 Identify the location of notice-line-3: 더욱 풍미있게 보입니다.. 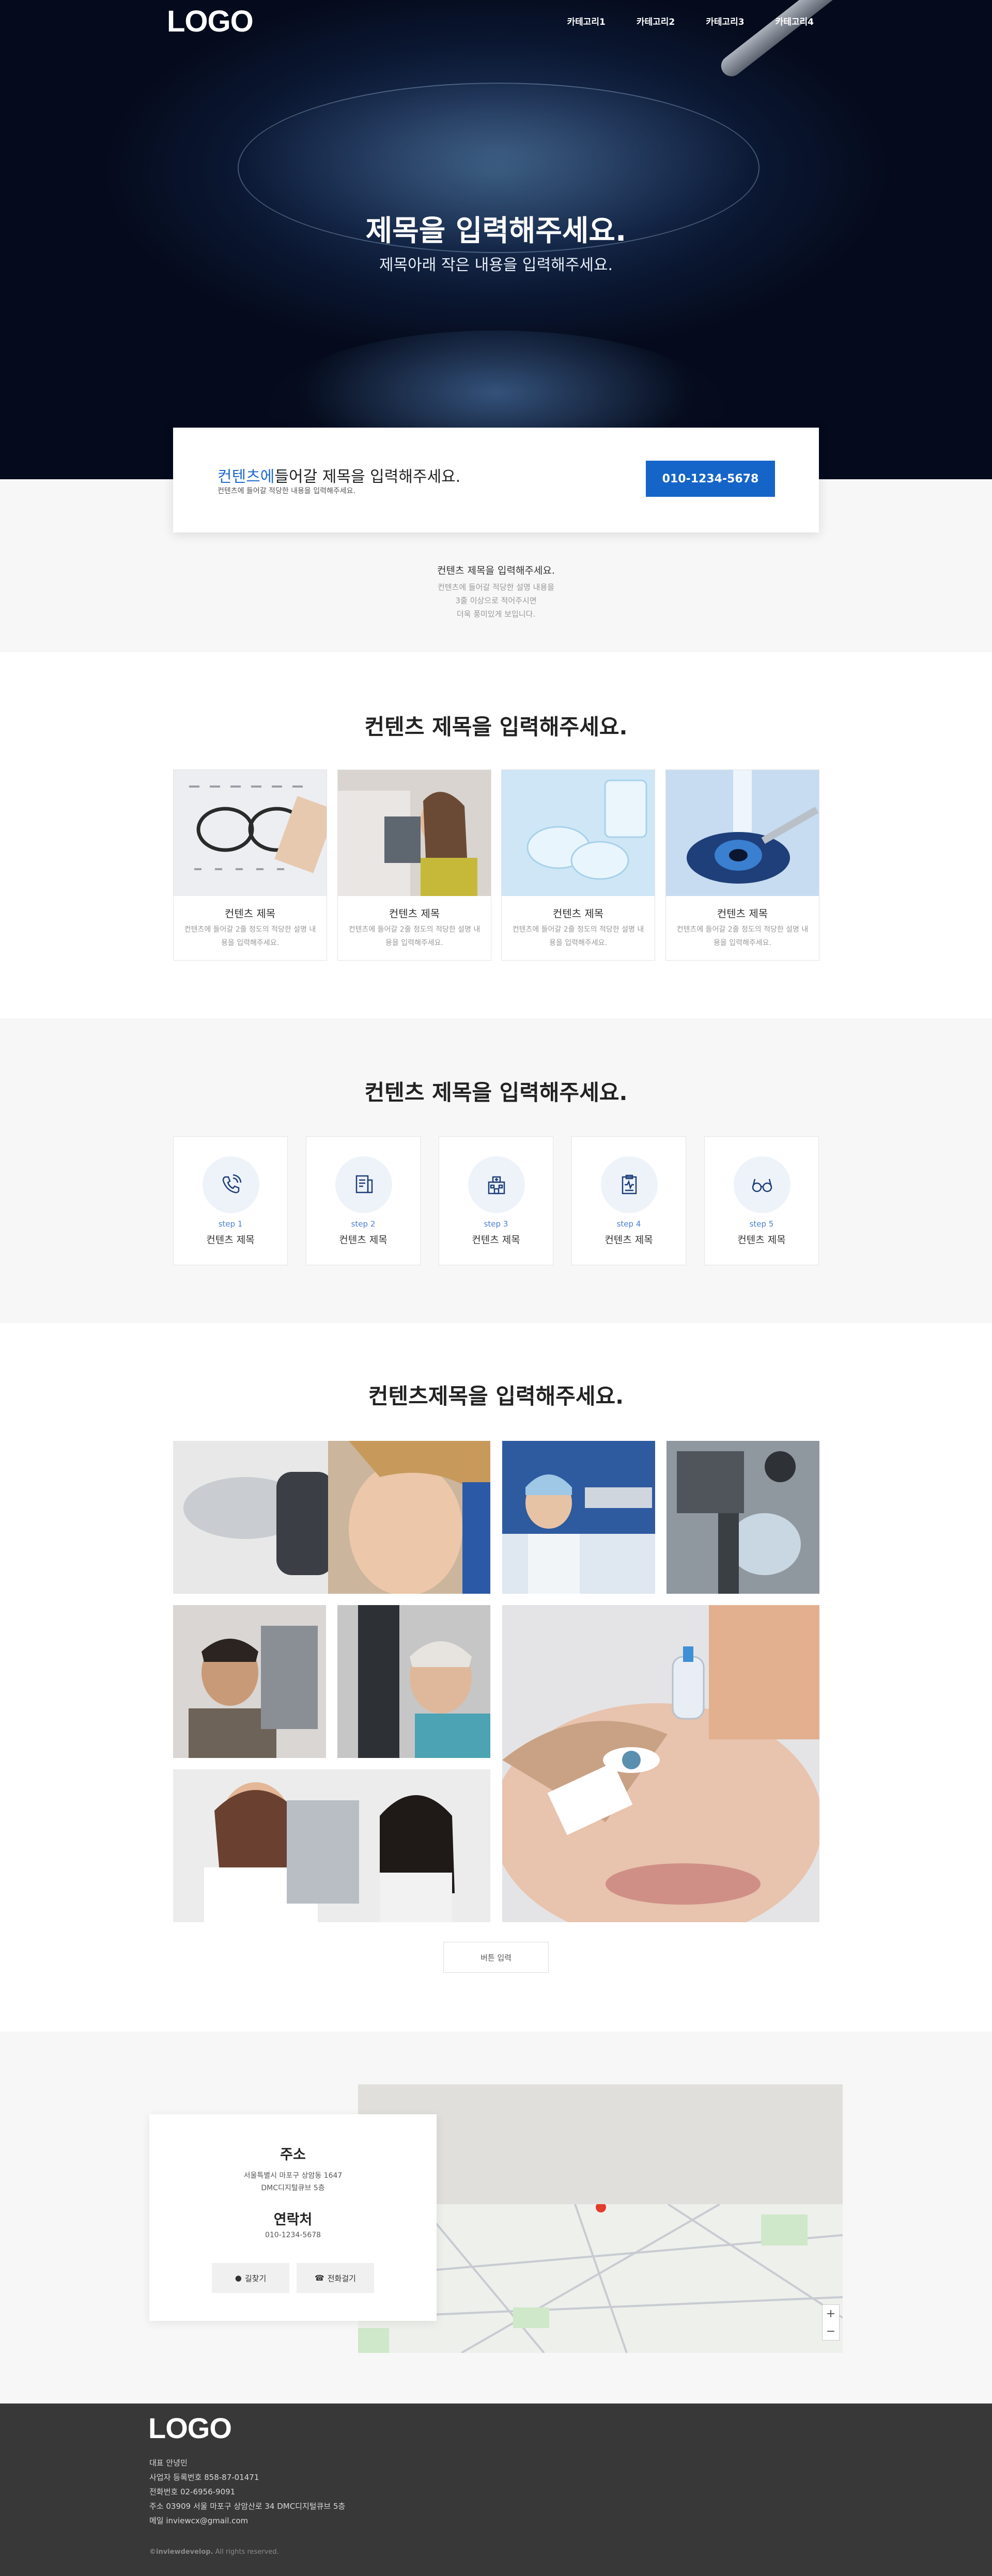
(496, 614).